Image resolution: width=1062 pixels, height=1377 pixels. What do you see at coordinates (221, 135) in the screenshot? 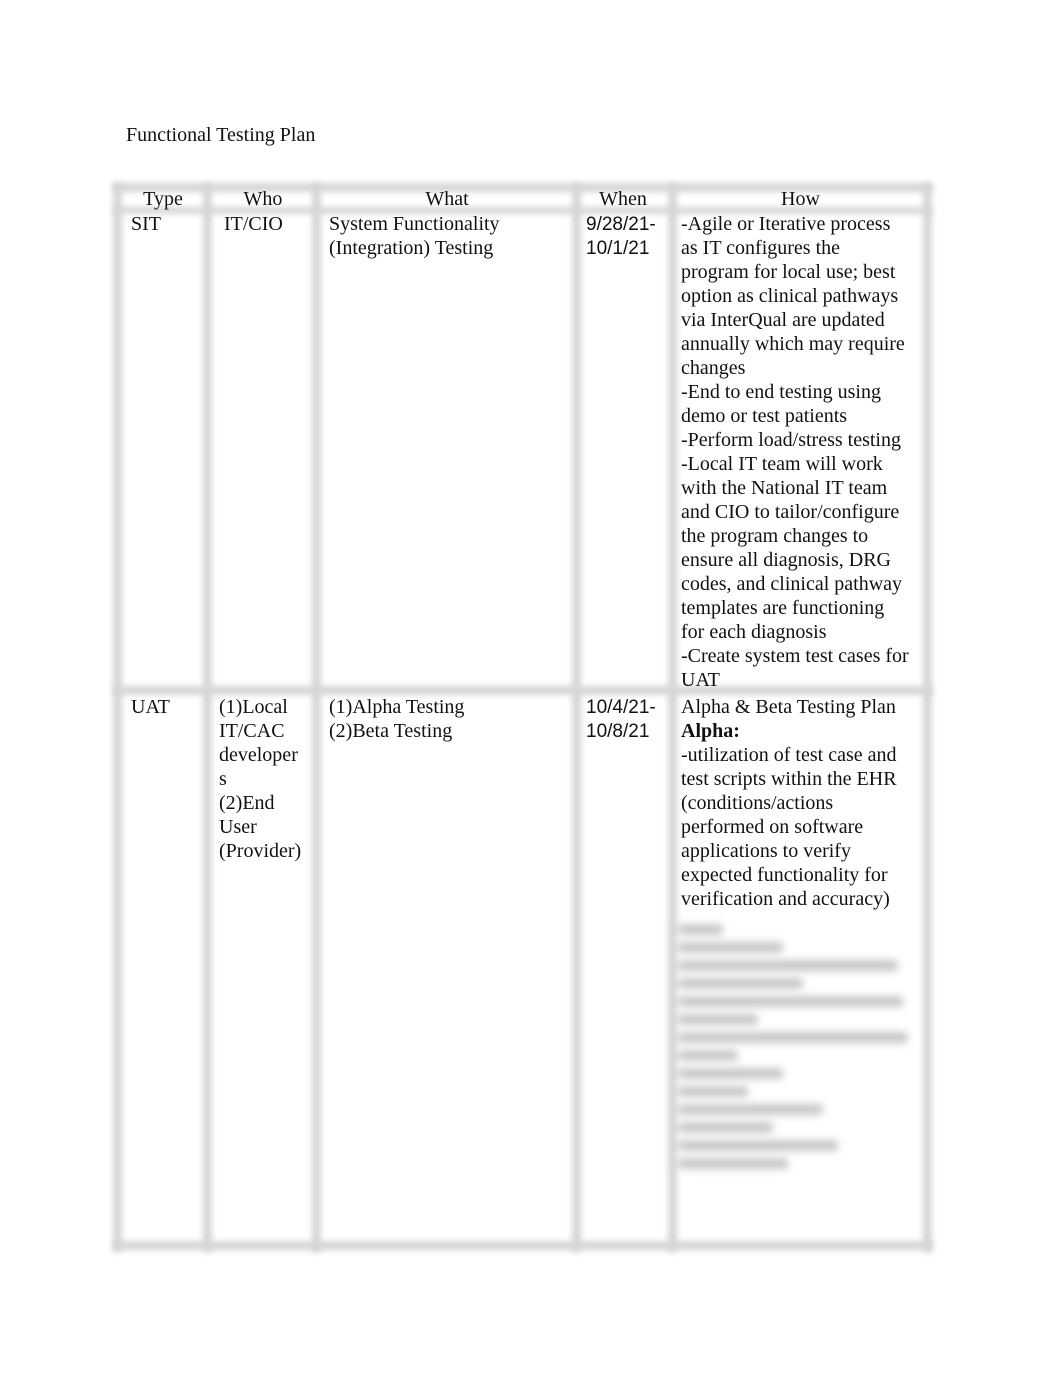
I see `document-title: Functional Testing Plan` at bounding box center [221, 135].